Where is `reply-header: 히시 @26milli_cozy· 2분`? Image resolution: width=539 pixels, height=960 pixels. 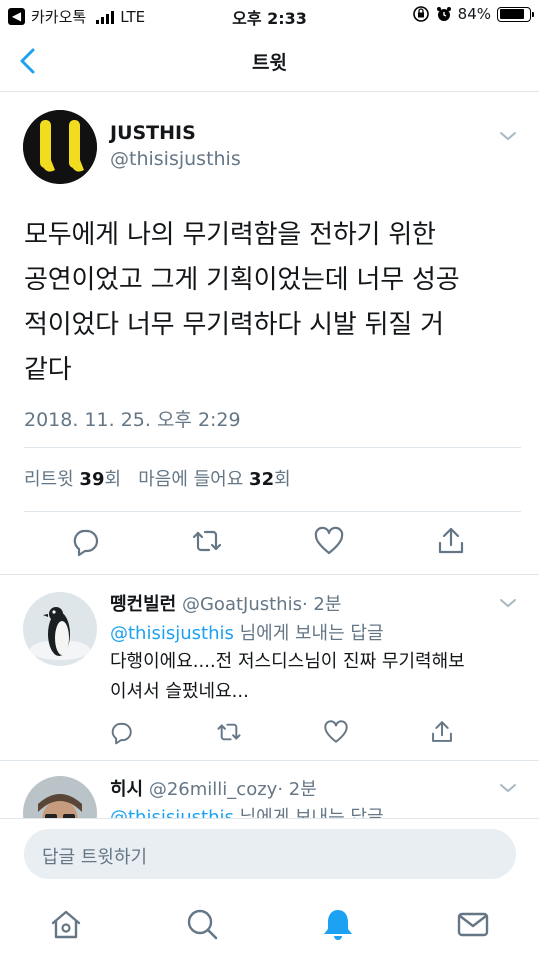 reply-header: 히시 @26milli_cozy· 2분 is located at coordinates (213, 788).